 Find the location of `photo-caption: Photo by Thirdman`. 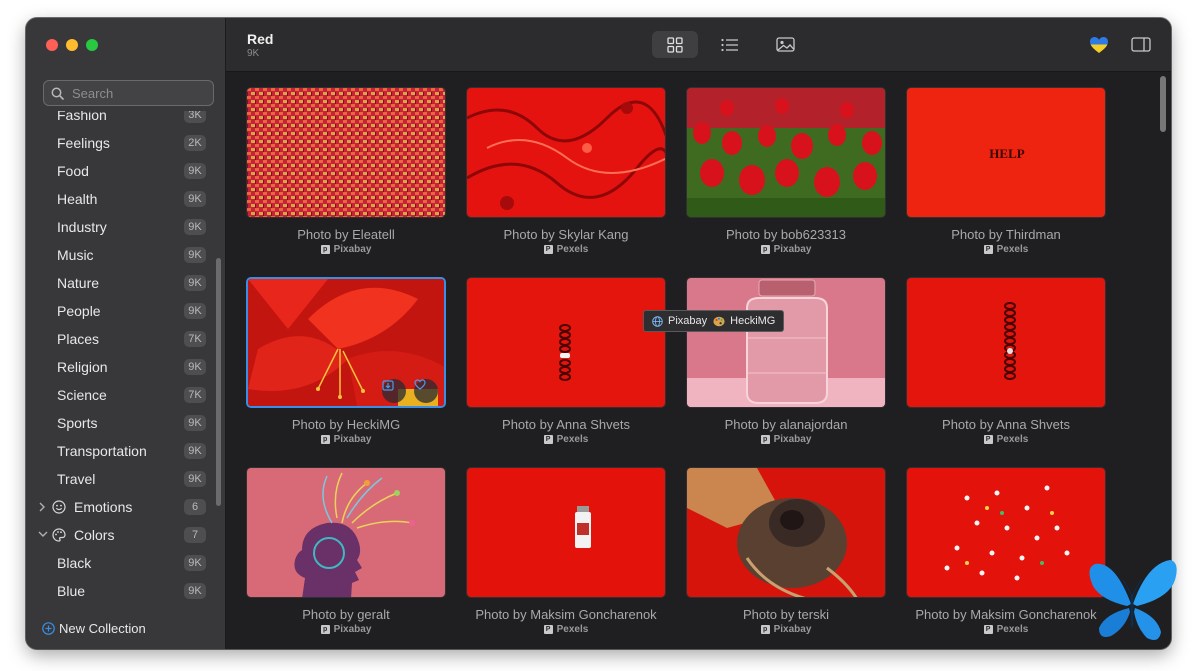

photo-caption: Photo by Thirdman is located at coordinates (1006, 234).